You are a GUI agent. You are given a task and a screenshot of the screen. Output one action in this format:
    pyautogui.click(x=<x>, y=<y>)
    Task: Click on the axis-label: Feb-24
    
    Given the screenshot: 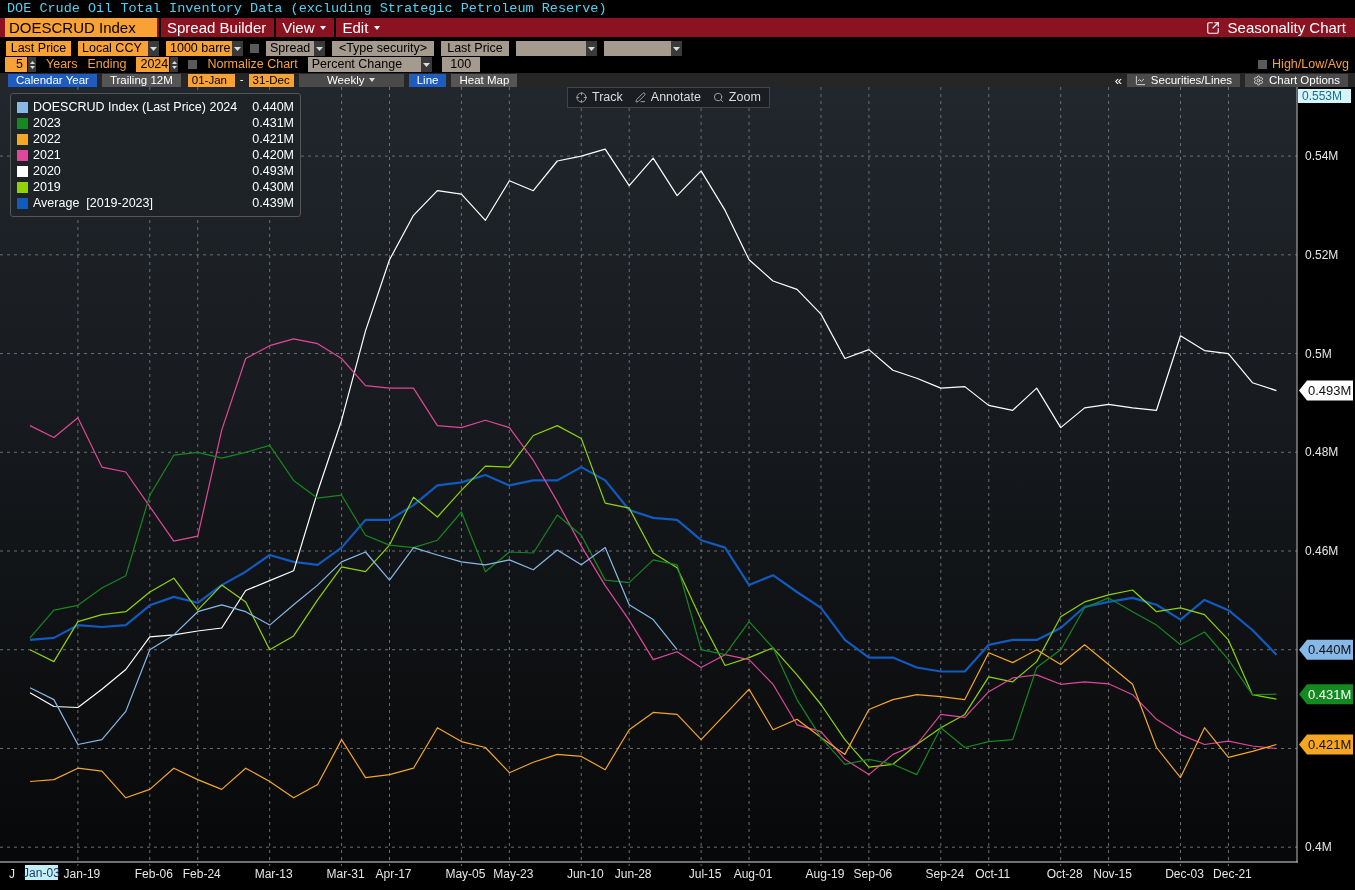 What is the action you would take?
    pyautogui.click(x=201, y=874)
    